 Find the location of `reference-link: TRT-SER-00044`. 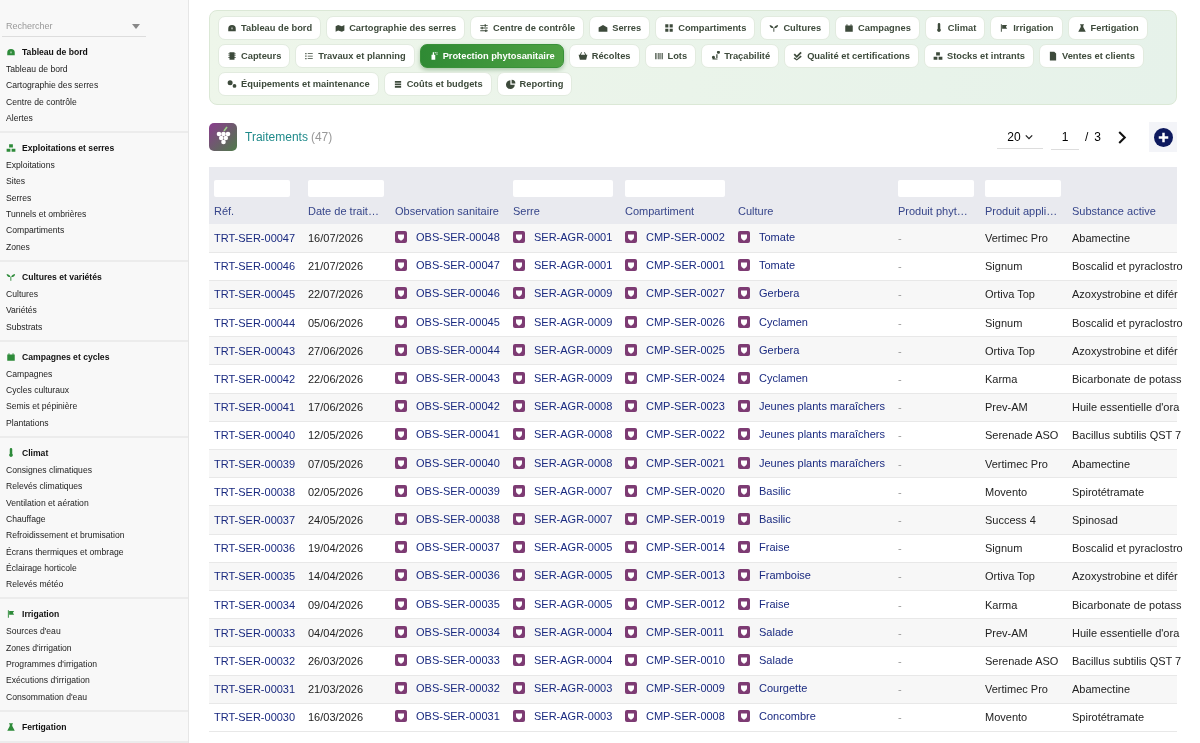

reference-link: TRT-SER-00044 is located at coordinates (255, 322).